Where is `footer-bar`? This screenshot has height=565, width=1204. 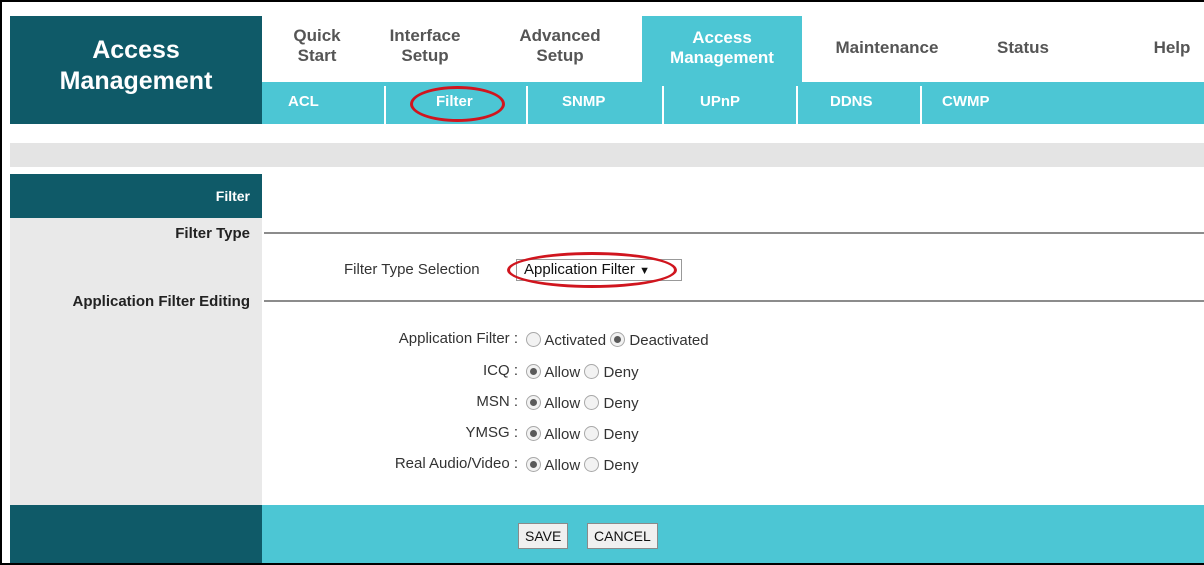
footer-bar is located at coordinates (733, 534).